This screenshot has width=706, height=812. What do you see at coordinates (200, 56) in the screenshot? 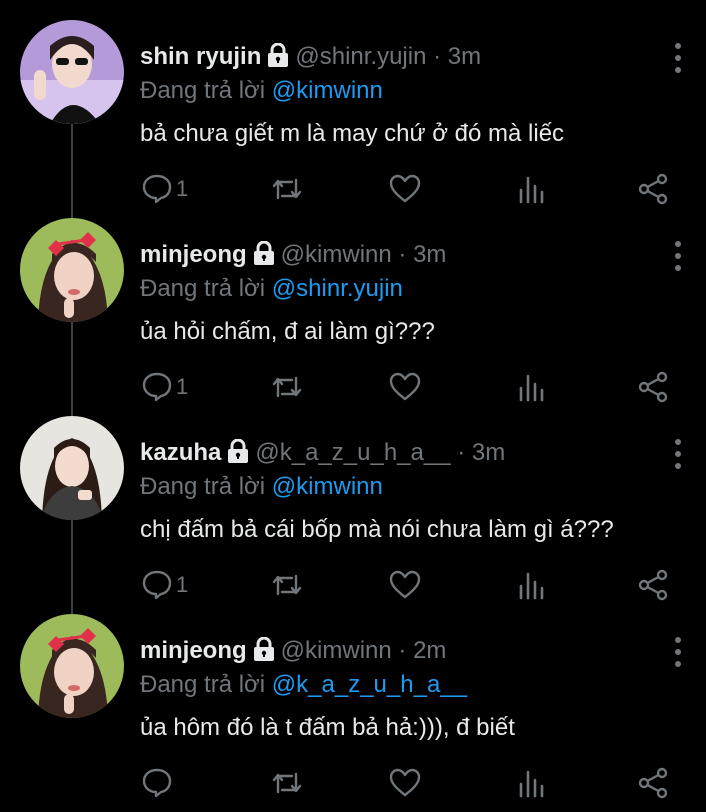
I see `display-name: shin ryujin` at bounding box center [200, 56].